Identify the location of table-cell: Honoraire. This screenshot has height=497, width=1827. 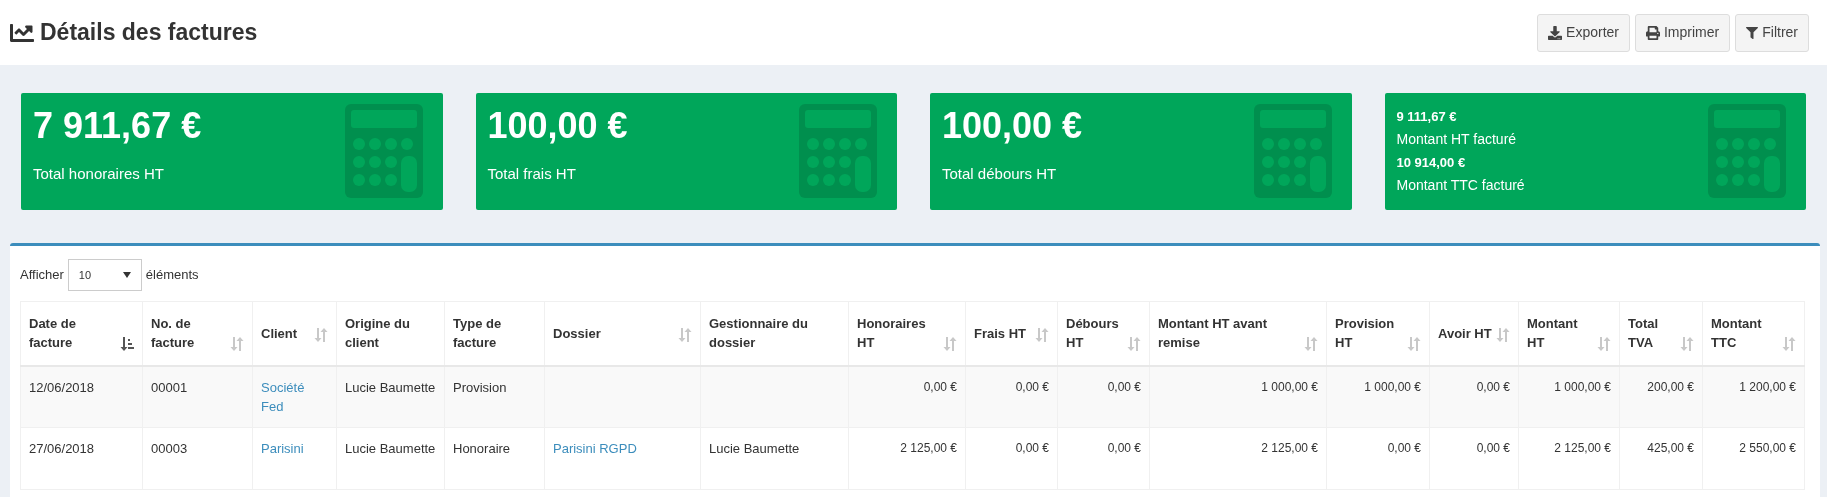
(482, 448).